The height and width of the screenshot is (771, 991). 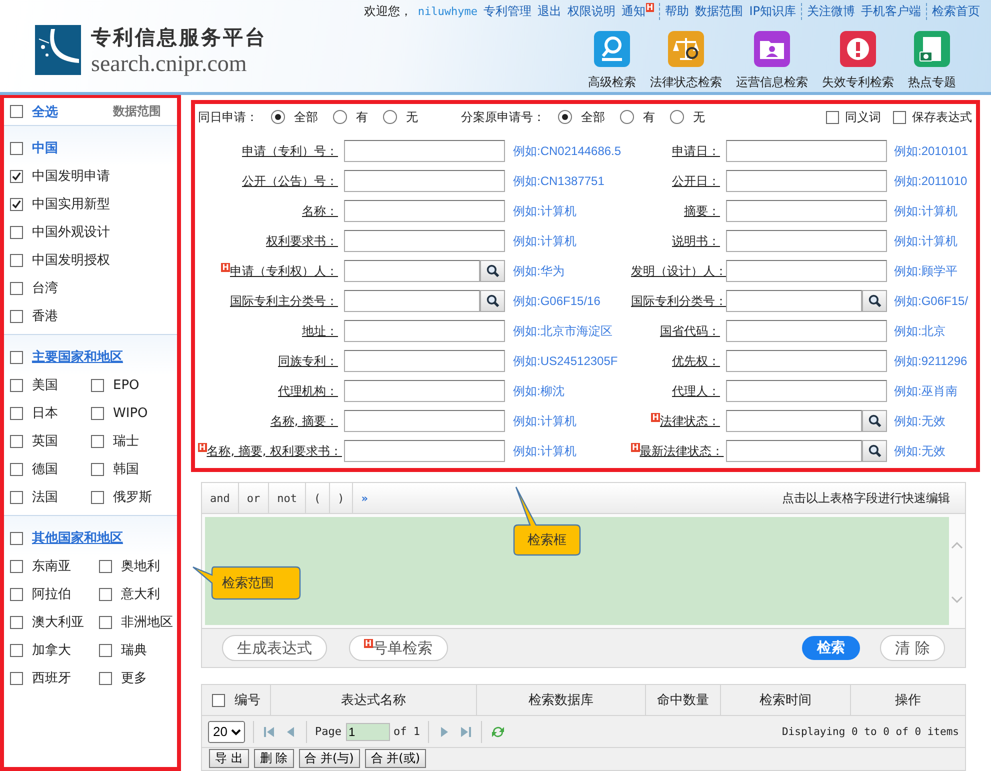 I want to click on top-link: 通知, so click(x=634, y=11).